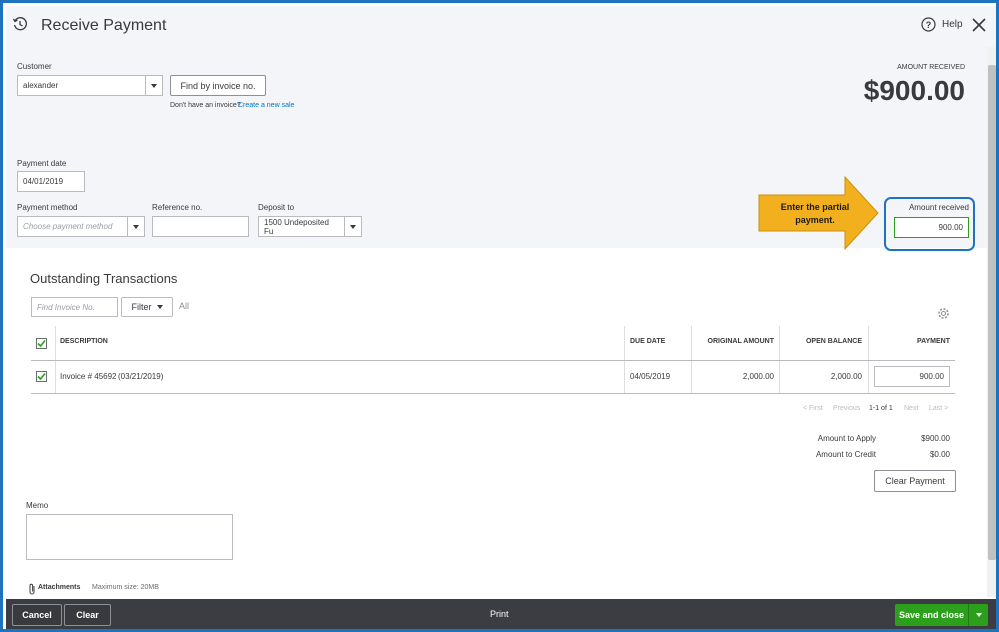 The image size is (999, 632). Describe the element at coordinates (218, 85) in the screenshot. I see `find-by-invoice-button: Find by invoice no.` at that location.